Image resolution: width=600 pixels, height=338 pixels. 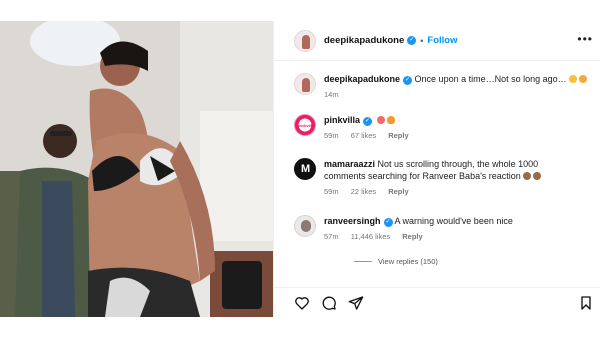 What do you see at coordinates (408, 261) in the screenshot?
I see `view-replies-label: View replies (150)` at bounding box center [408, 261].